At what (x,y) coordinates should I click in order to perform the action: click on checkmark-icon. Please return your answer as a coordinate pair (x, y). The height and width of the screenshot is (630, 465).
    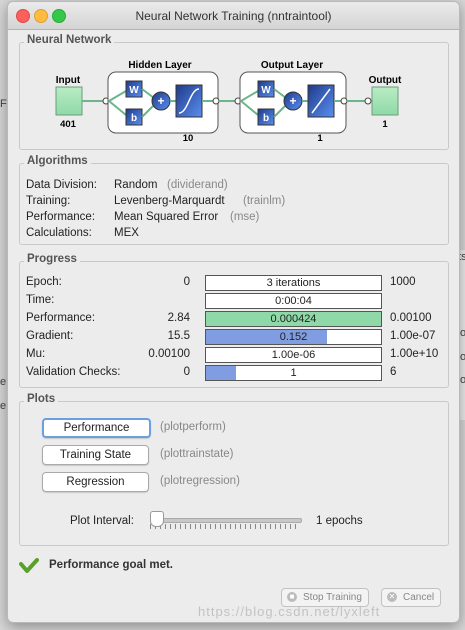
    Looking at the image, I should click on (29, 565).